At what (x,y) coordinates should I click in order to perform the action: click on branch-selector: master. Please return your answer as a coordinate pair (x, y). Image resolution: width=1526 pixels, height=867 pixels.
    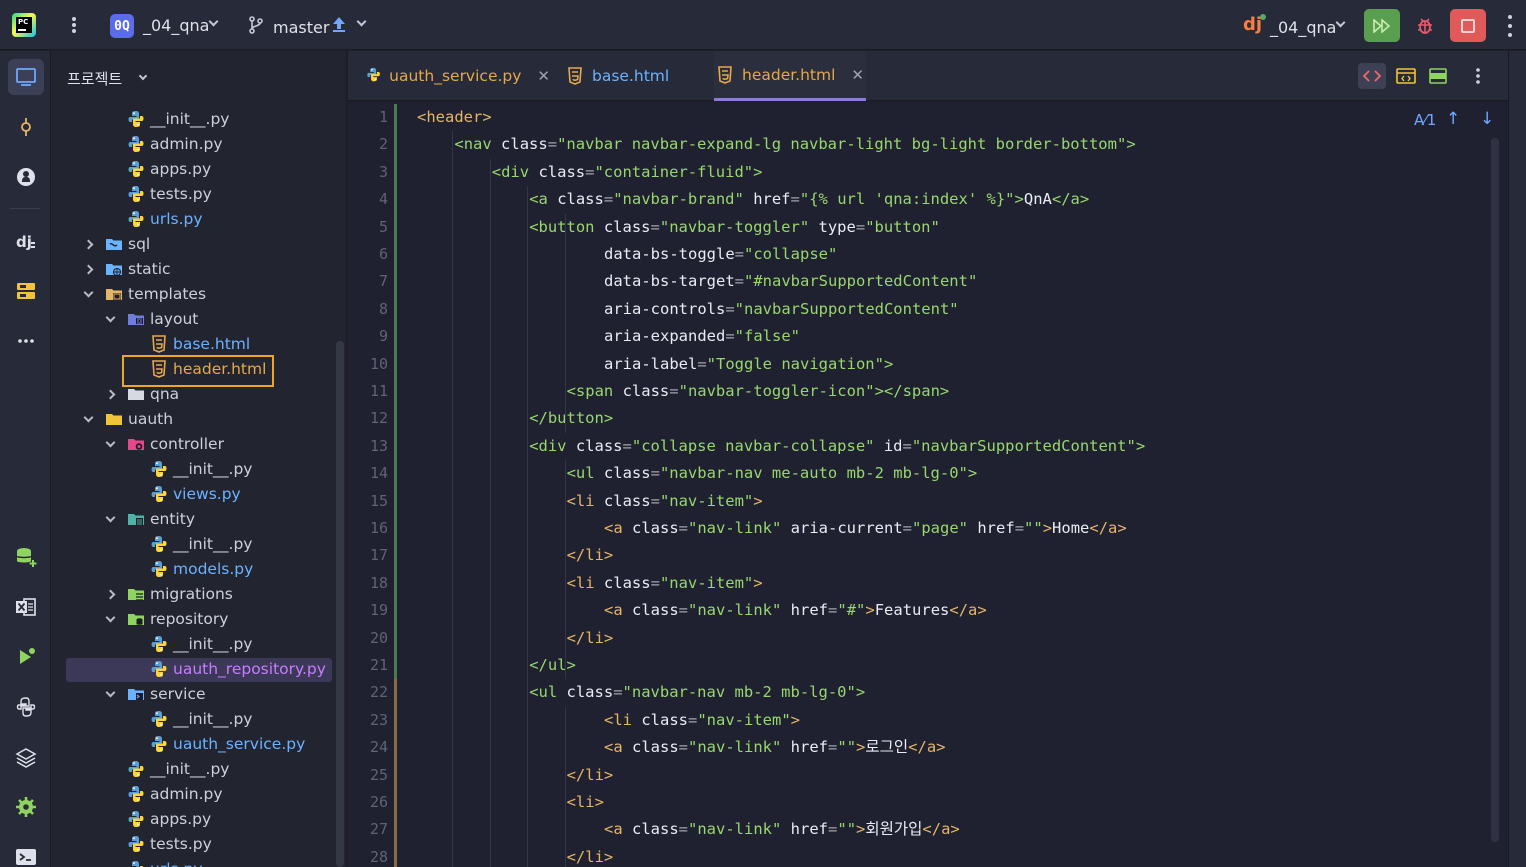
    Looking at the image, I should click on (301, 27).